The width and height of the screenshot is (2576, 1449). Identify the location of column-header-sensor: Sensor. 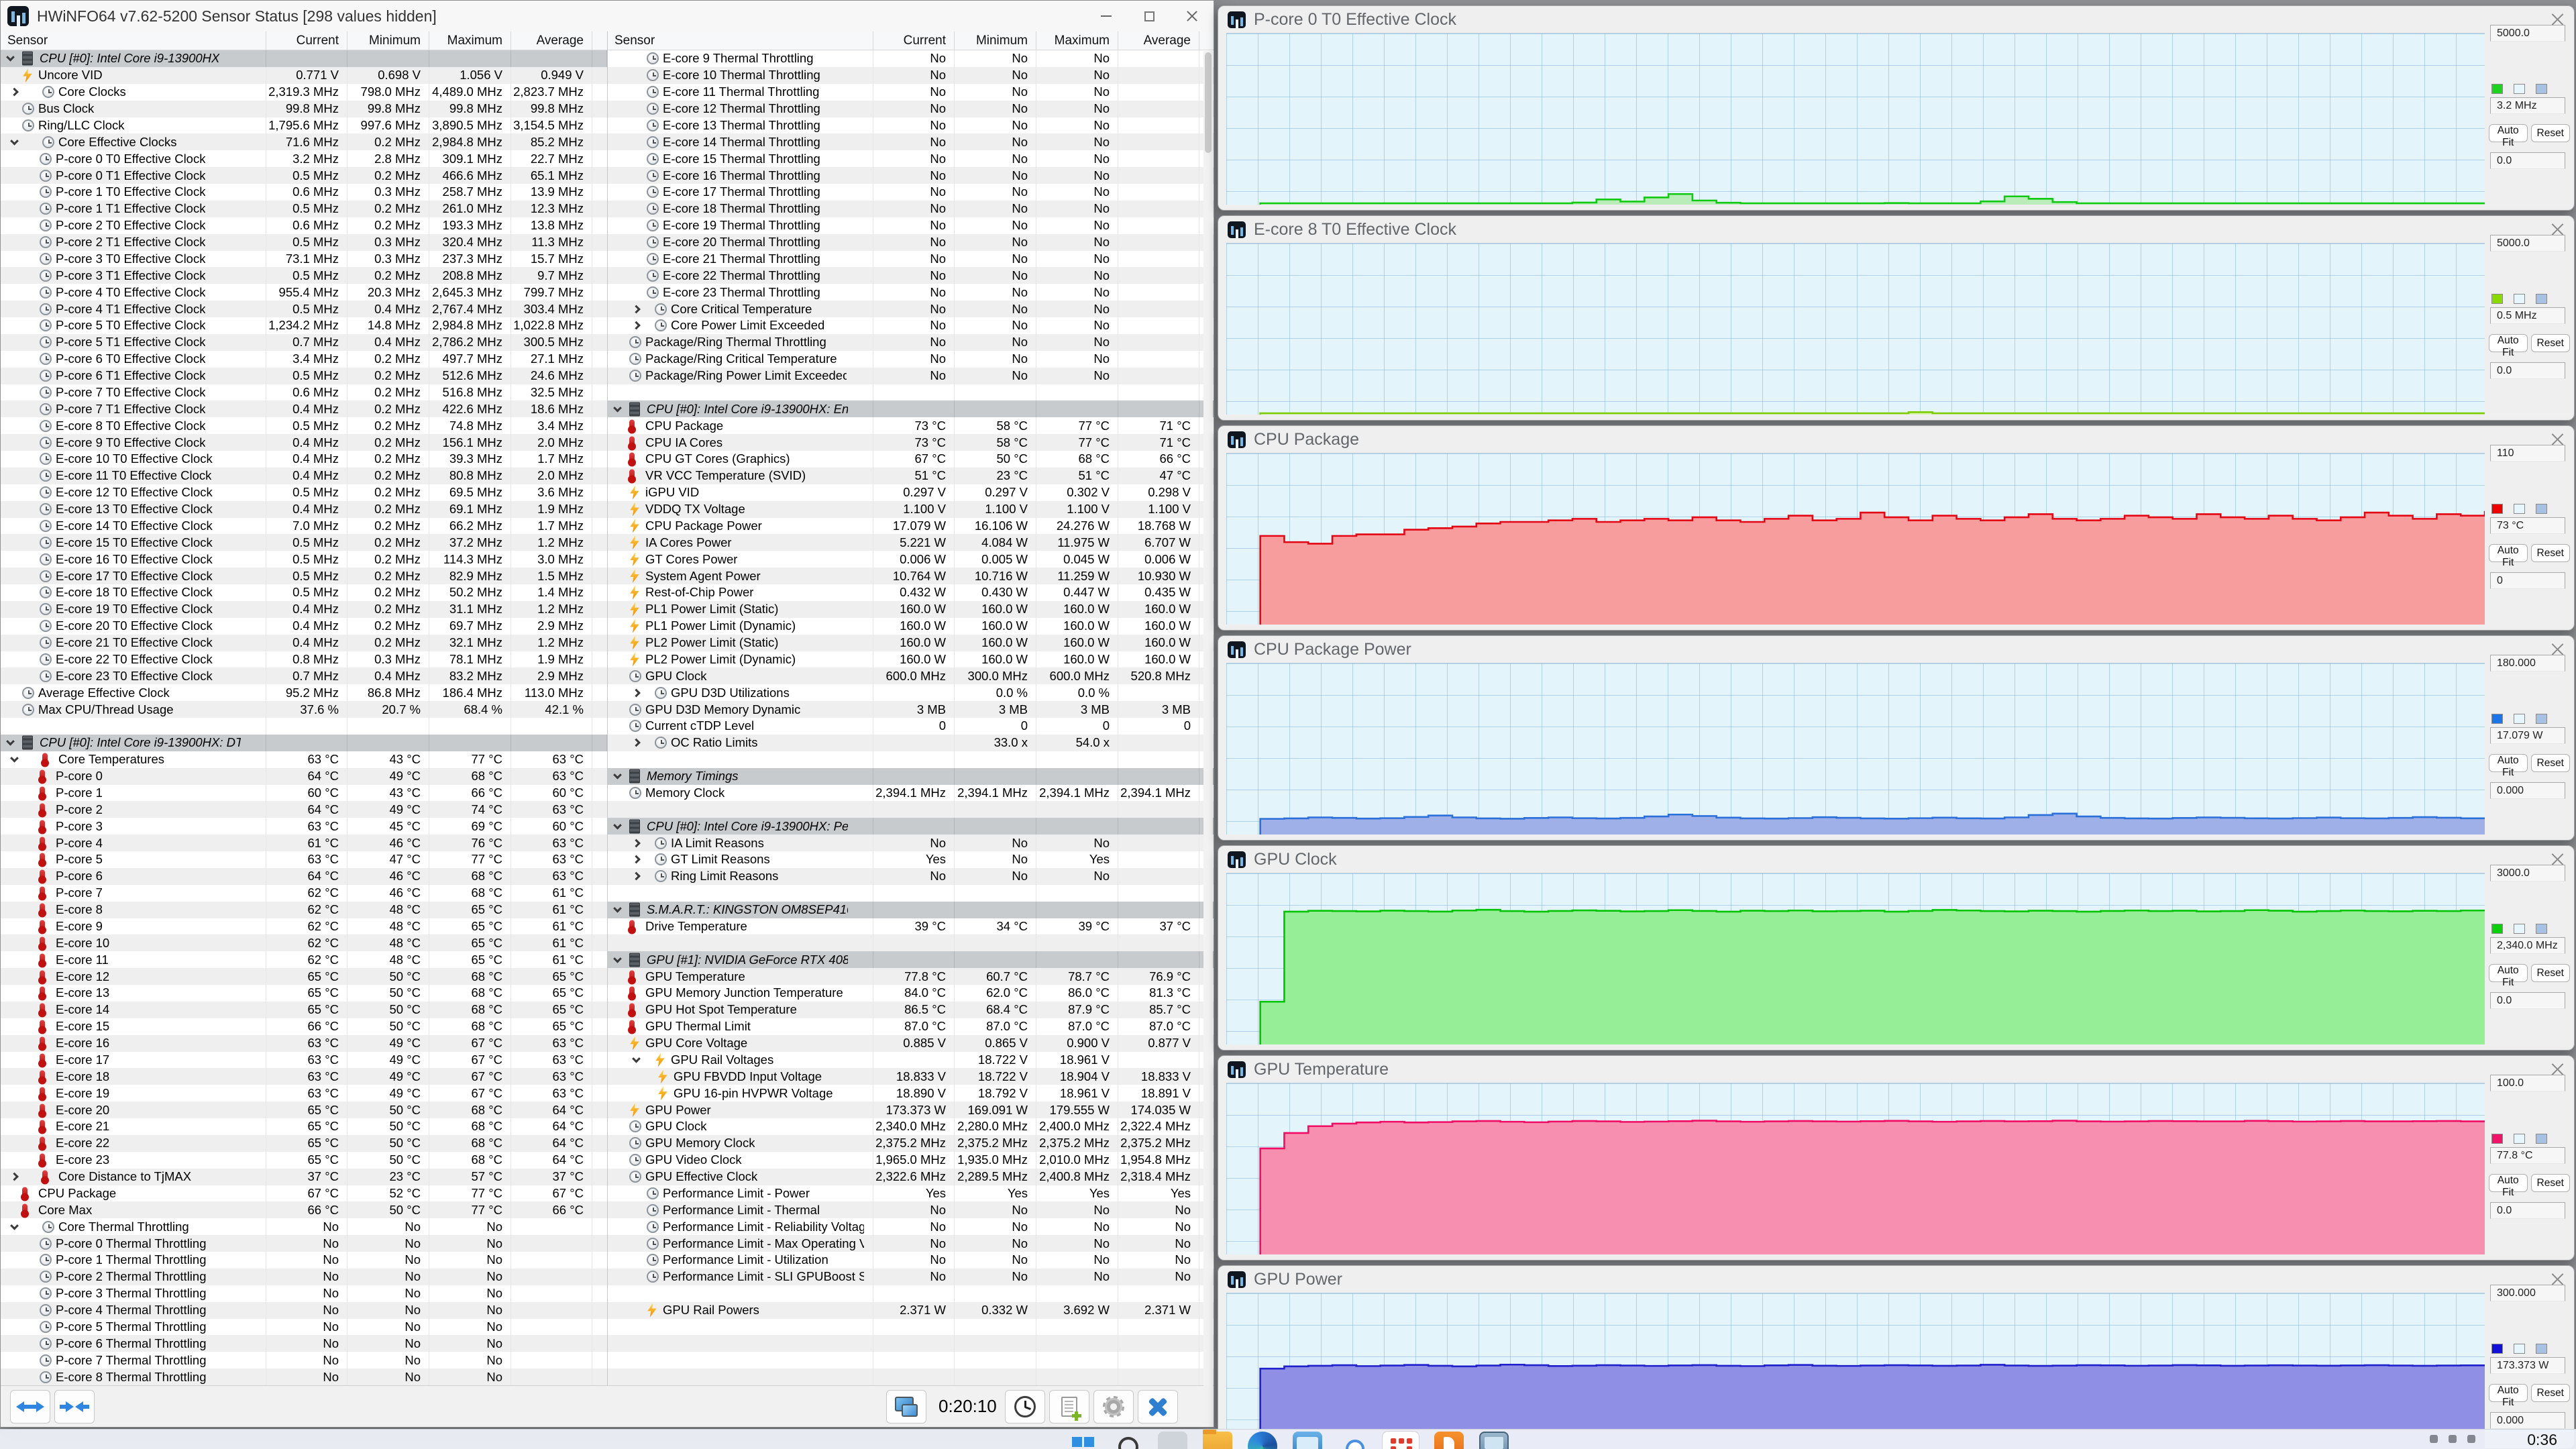
(133, 41).